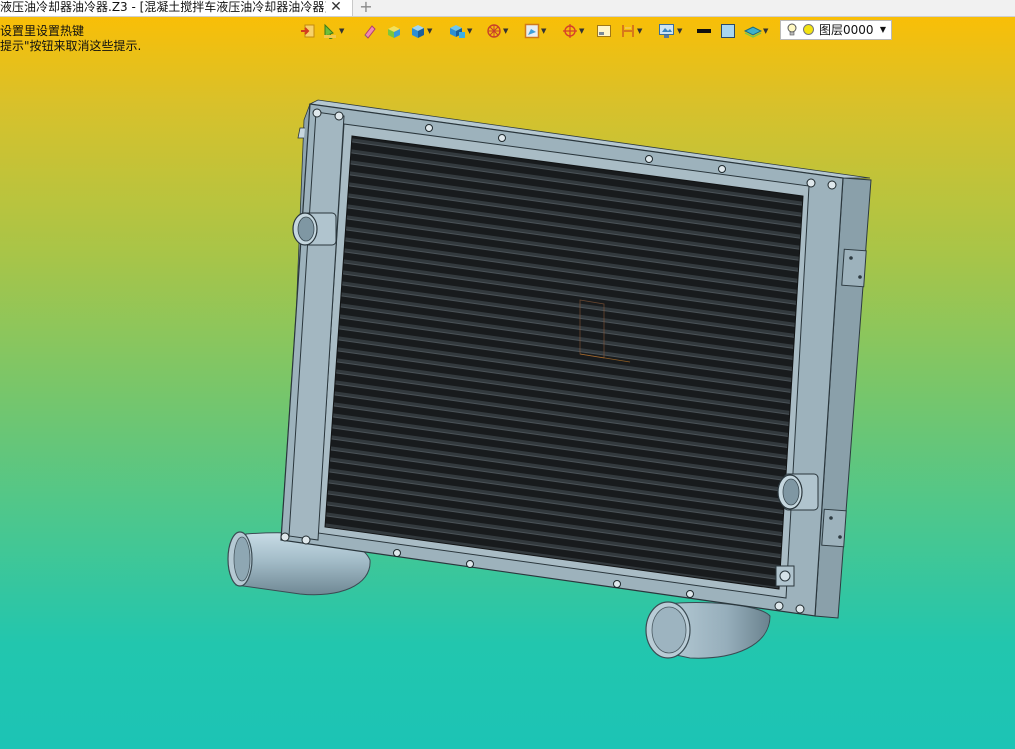  What do you see at coordinates (808, 29) in the screenshot?
I see `layer-color-swatch` at bounding box center [808, 29].